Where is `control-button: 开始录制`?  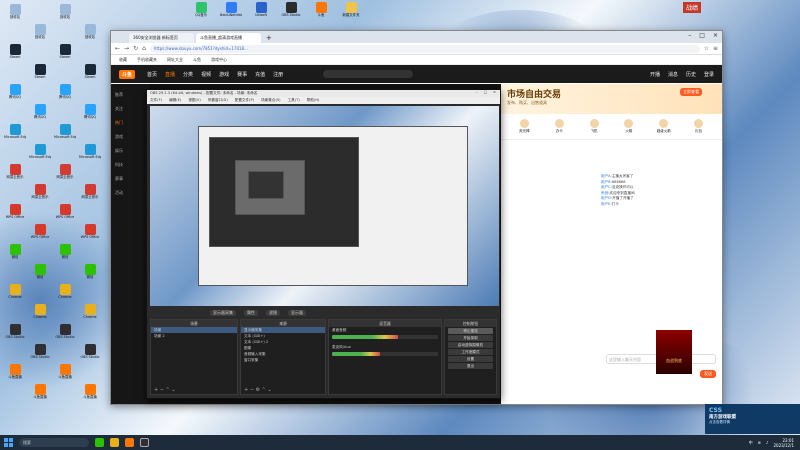
control-button: 开始录制 is located at coordinates (470, 338).